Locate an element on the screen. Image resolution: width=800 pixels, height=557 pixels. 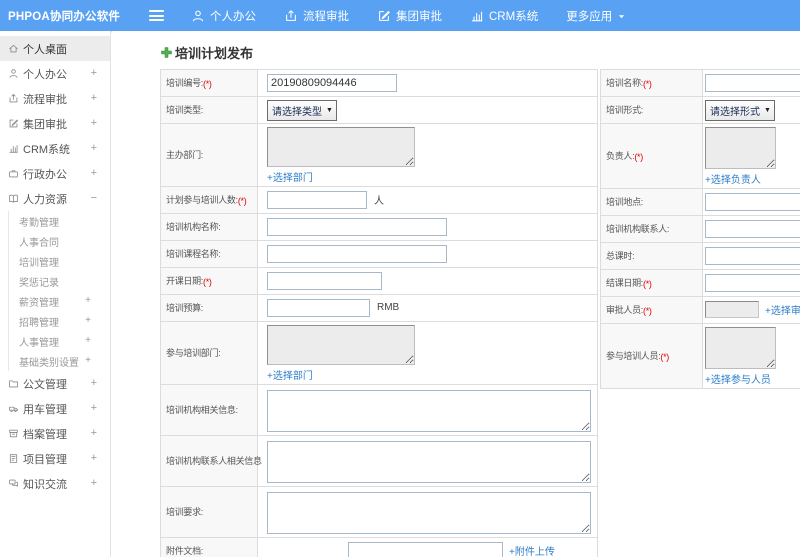
sidebar-subitem: 招聘管理 + is located at coordinates (59, 321).